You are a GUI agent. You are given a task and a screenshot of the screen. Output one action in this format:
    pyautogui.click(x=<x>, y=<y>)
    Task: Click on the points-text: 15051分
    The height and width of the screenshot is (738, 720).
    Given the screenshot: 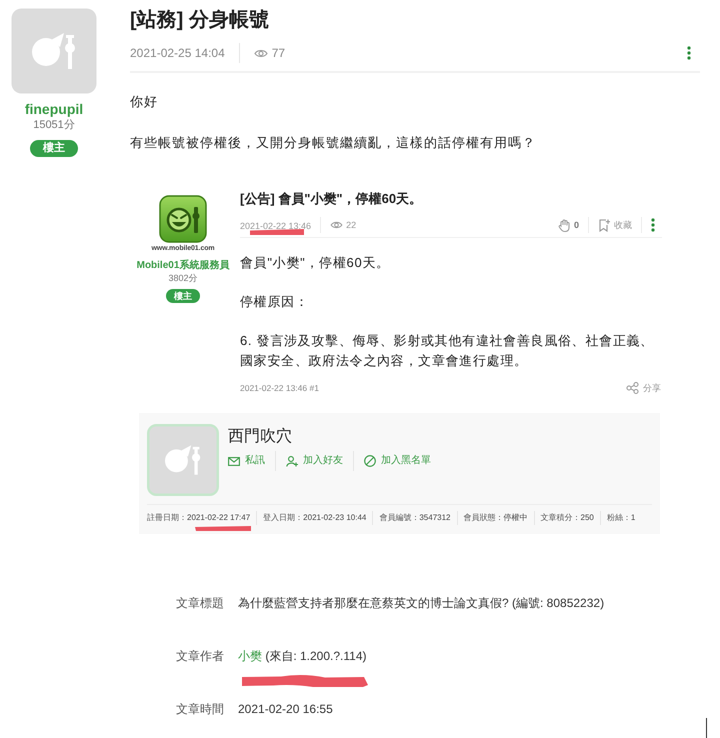 What is the action you would take?
    pyautogui.click(x=54, y=125)
    